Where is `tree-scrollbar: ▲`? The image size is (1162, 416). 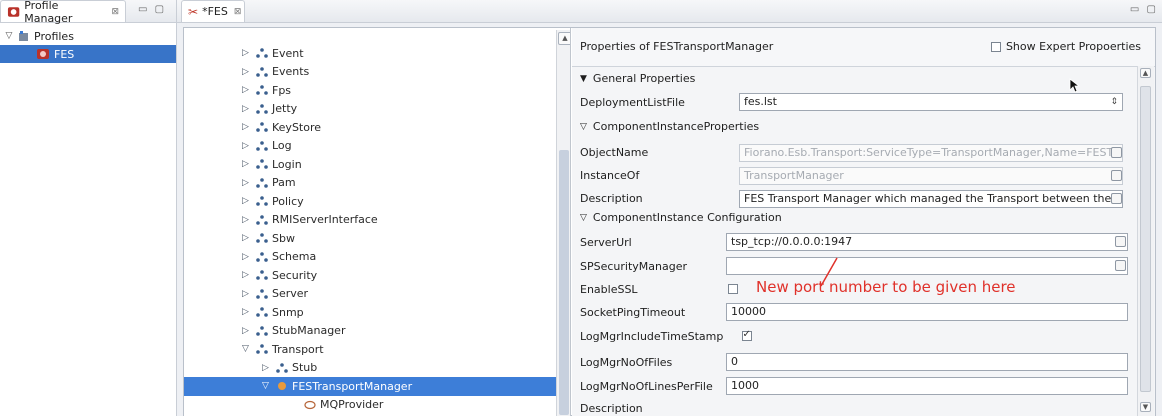 tree-scrollbar: ▲ is located at coordinates (563, 223).